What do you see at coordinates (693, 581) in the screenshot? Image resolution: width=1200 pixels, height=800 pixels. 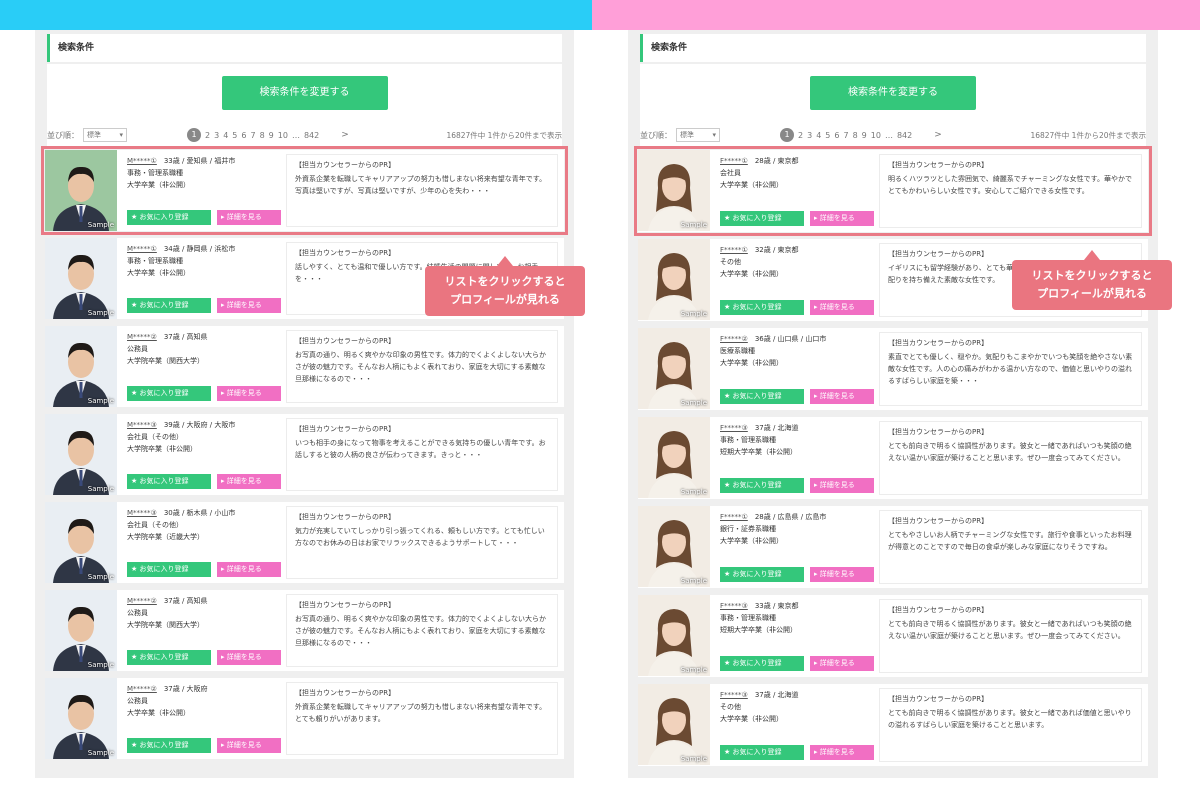 I see `sample-watermark: Sample` at bounding box center [693, 581].